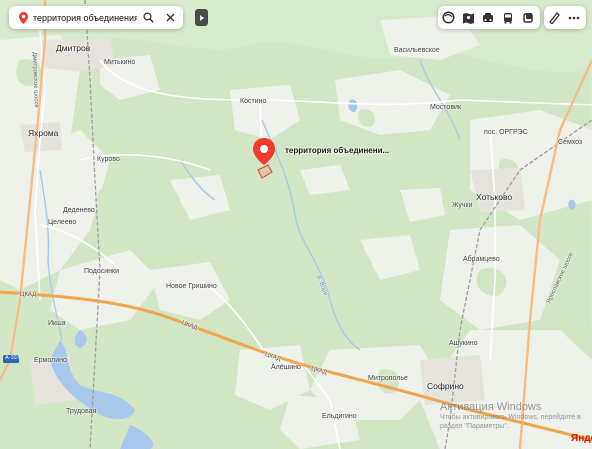 The height and width of the screenshot is (449, 592). I want to click on place-label: Ашукино, so click(463, 343).